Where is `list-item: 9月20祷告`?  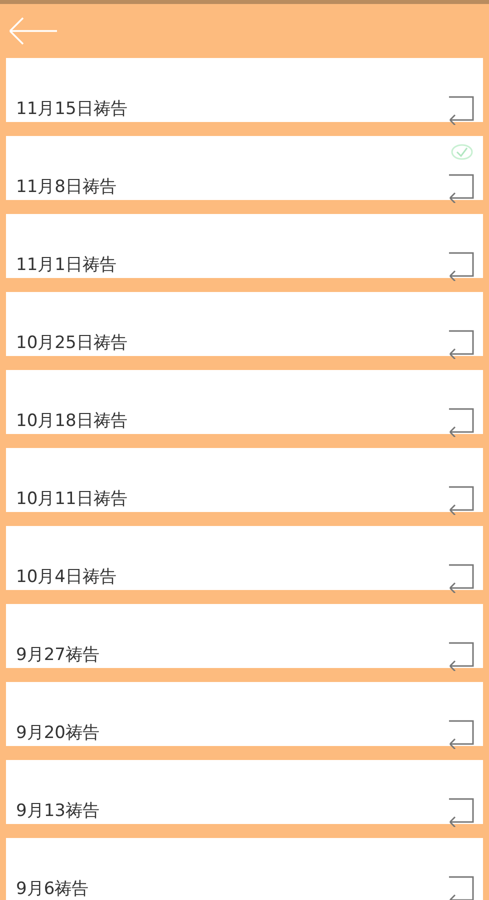
list-item: 9月20祷告 is located at coordinates (244, 714).